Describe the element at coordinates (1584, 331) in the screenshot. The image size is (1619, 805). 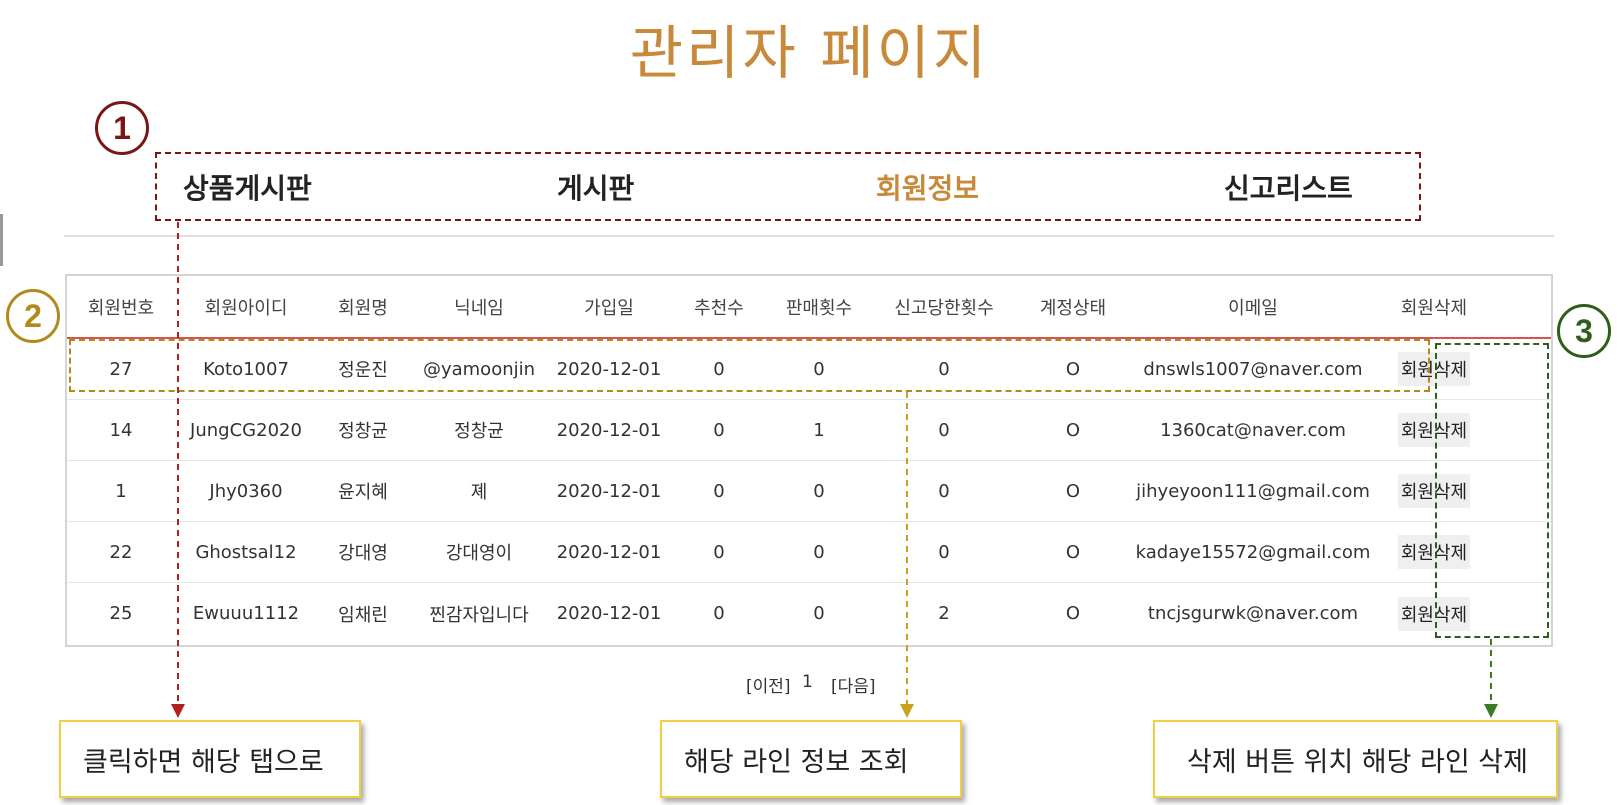
I see `marker-3: 3` at that location.